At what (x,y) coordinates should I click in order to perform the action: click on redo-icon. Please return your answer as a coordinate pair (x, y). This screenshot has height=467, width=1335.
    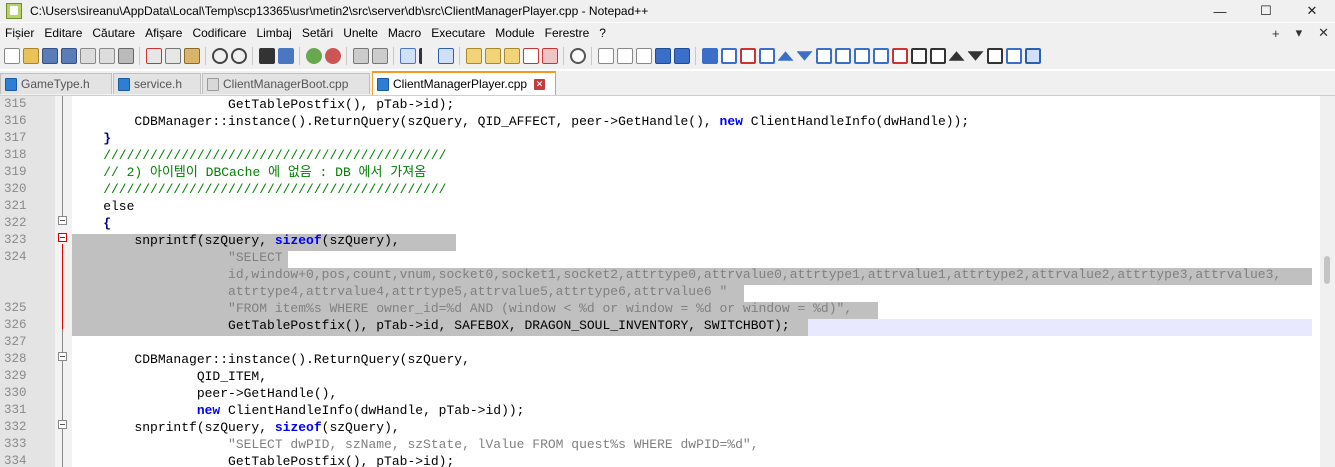
    Looking at the image, I should click on (238, 56).